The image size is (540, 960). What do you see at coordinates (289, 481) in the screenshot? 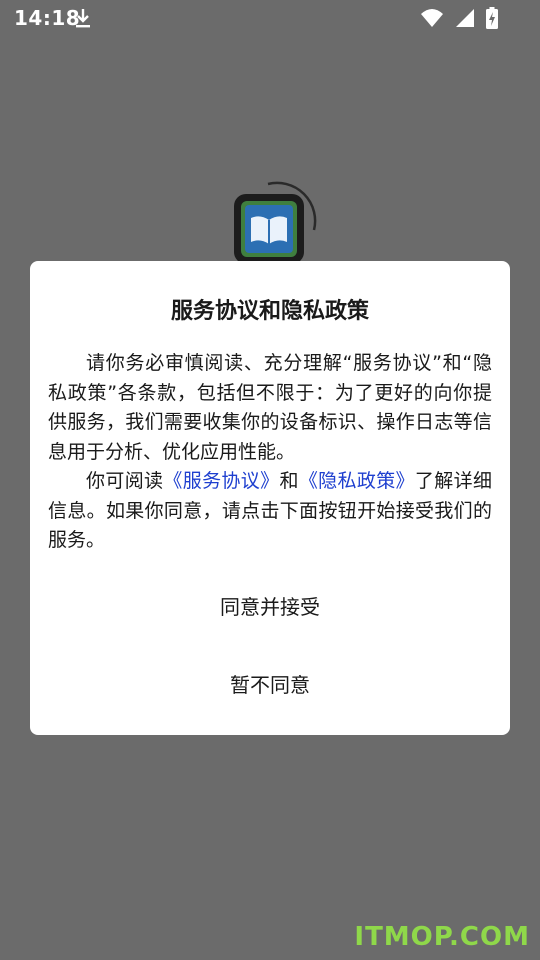
I see `p2-and: 和` at bounding box center [289, 481].